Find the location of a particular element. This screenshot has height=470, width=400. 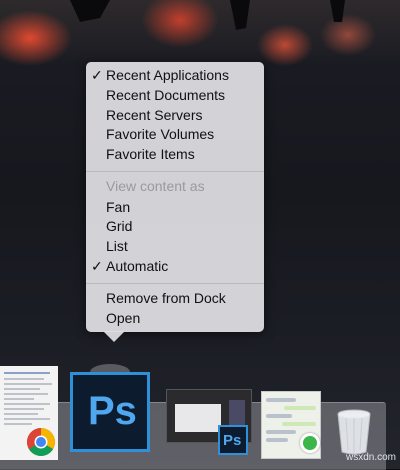

menu-item-automatic: ✓ Automatic is located at coordinates (129, 266).